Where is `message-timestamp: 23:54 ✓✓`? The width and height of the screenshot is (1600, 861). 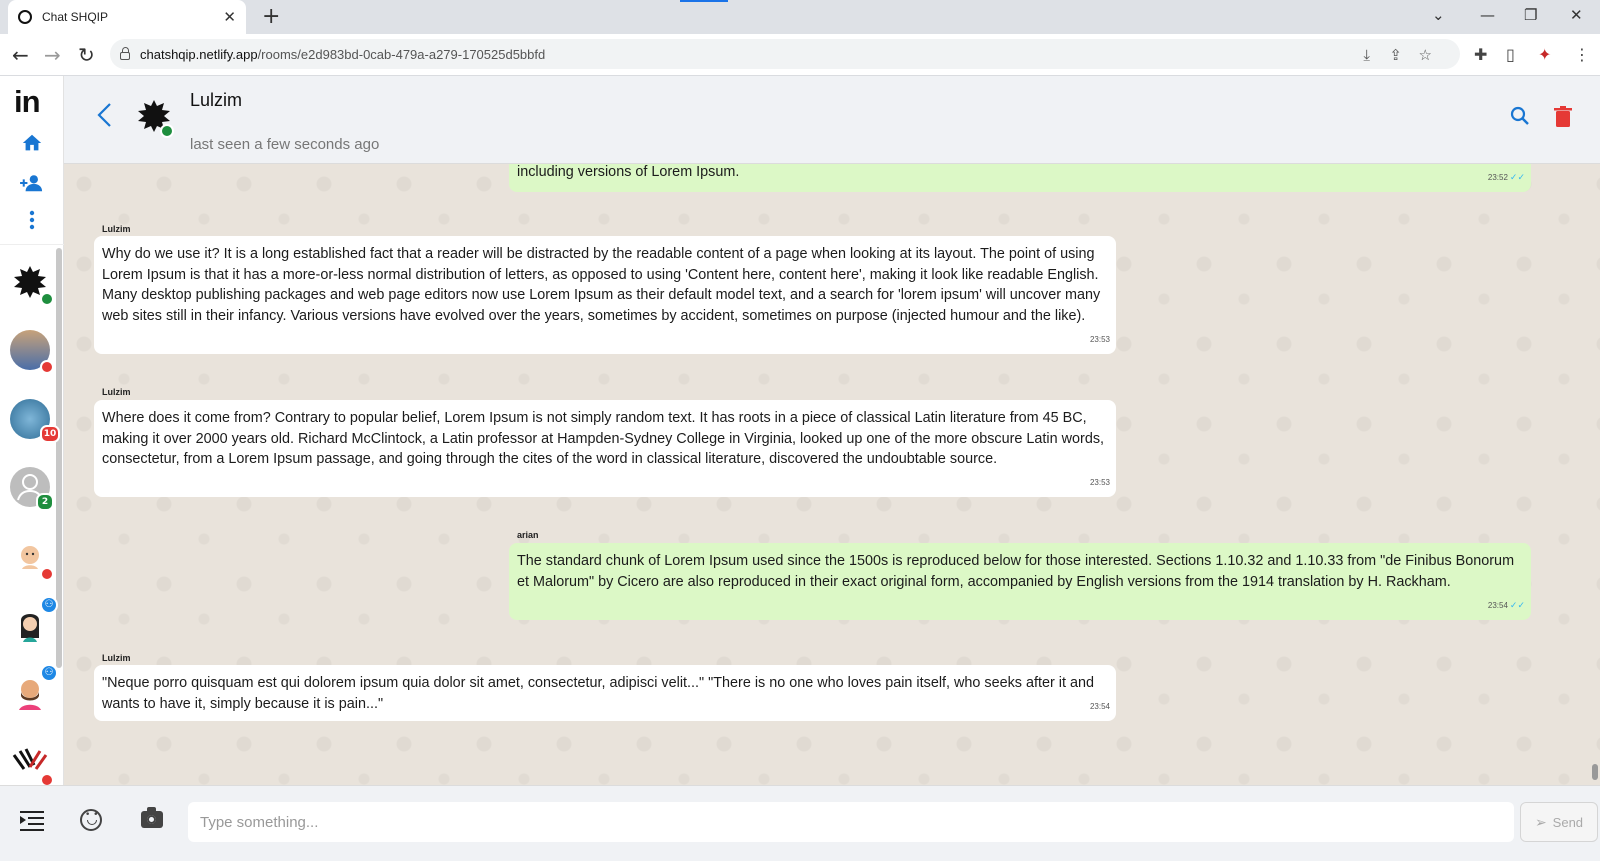 message-timestamp: 23:54 ✓✓ is located at coordinates (1506, 605).